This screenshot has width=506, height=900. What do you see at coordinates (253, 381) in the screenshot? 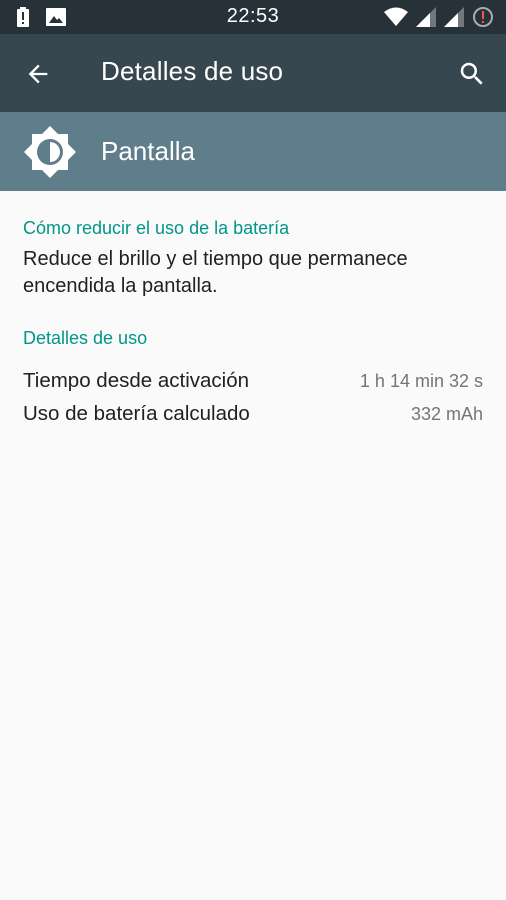
I see `usage-row-time: Tiempo desde activación 1 h 14 min 32 s` at bounding box center [253, 381].